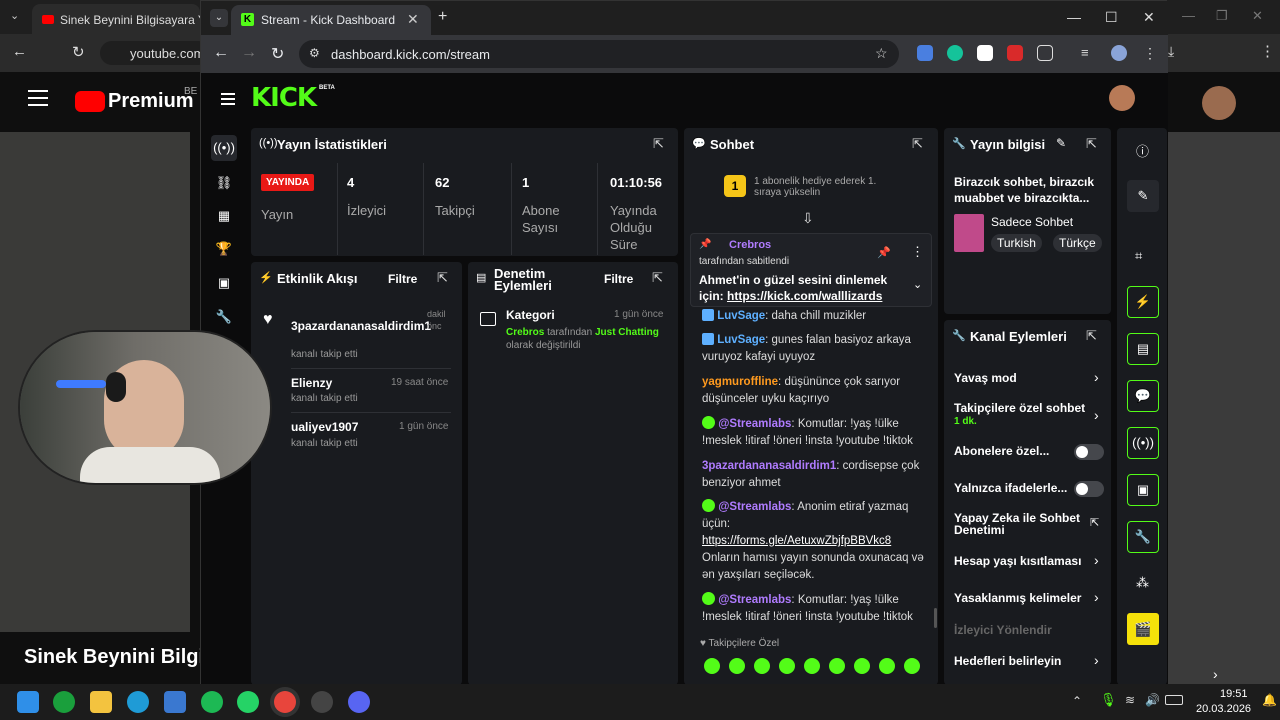 This screenshot has width=1280, height=720. I want to click on channel-actions-popout-icon: ⇱, so click(1091, 336).